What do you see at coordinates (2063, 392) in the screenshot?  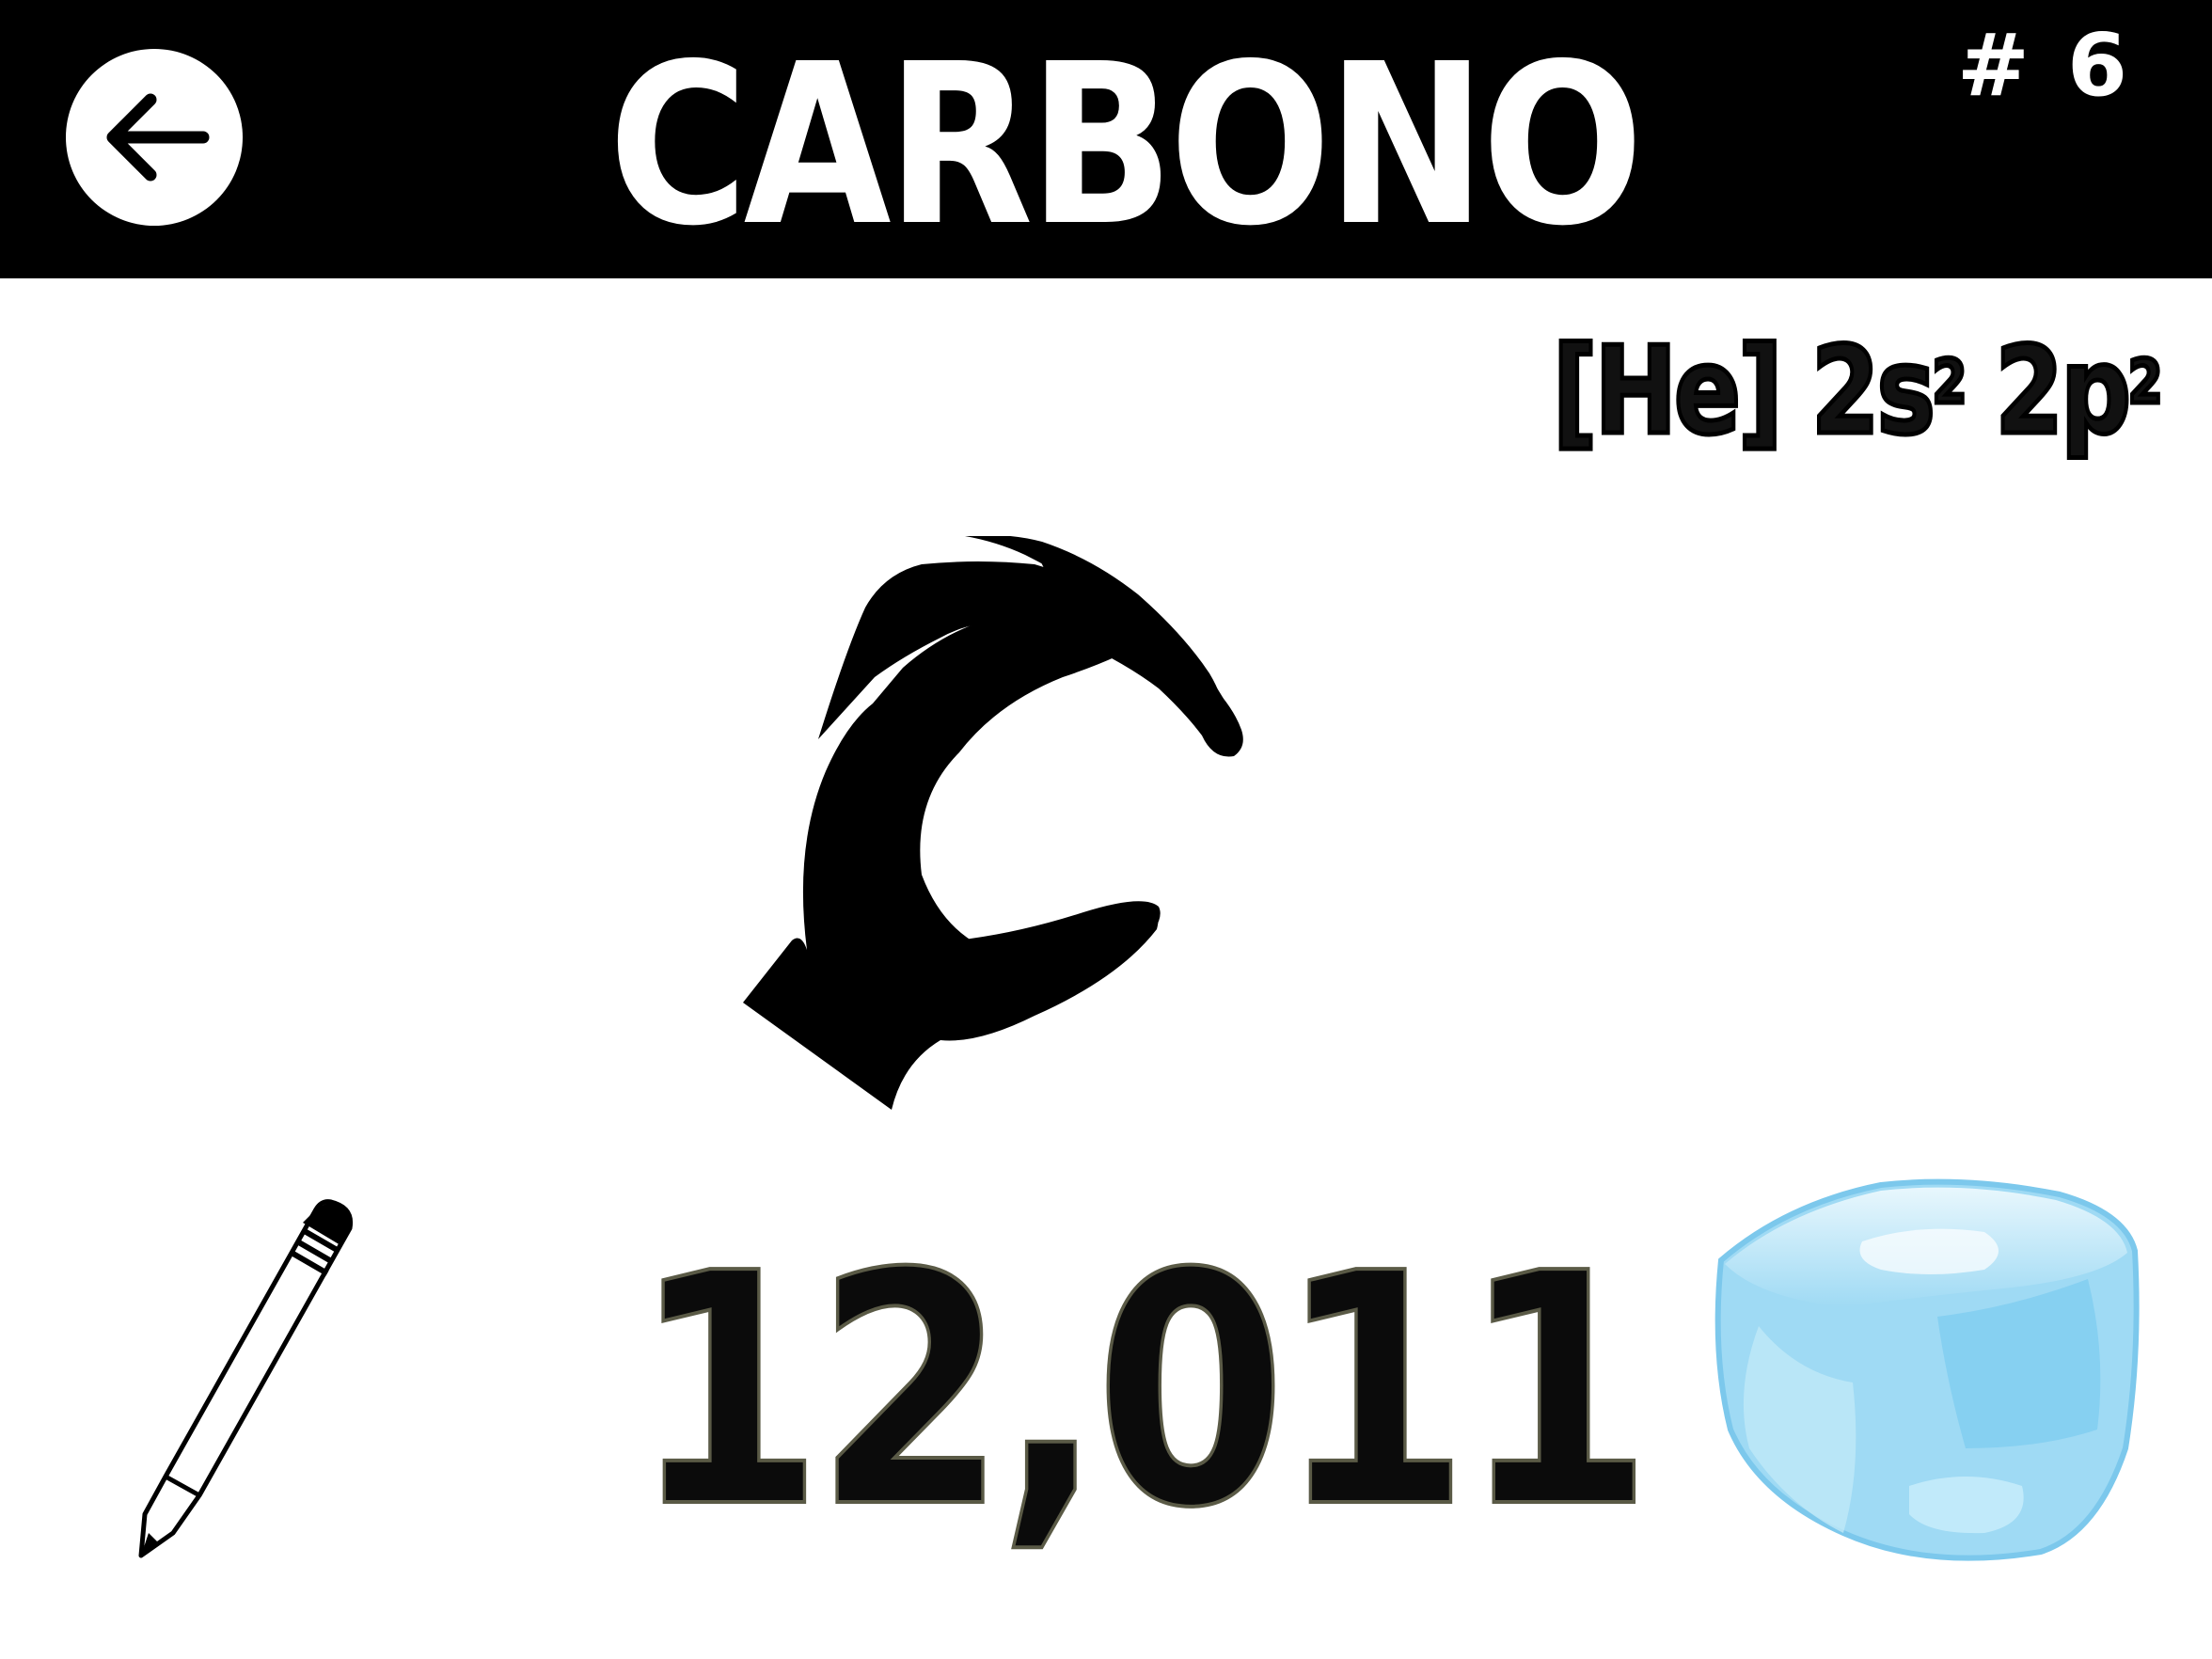 I see `config-orbital-2: 2p` at bounding box center [2063, 392].